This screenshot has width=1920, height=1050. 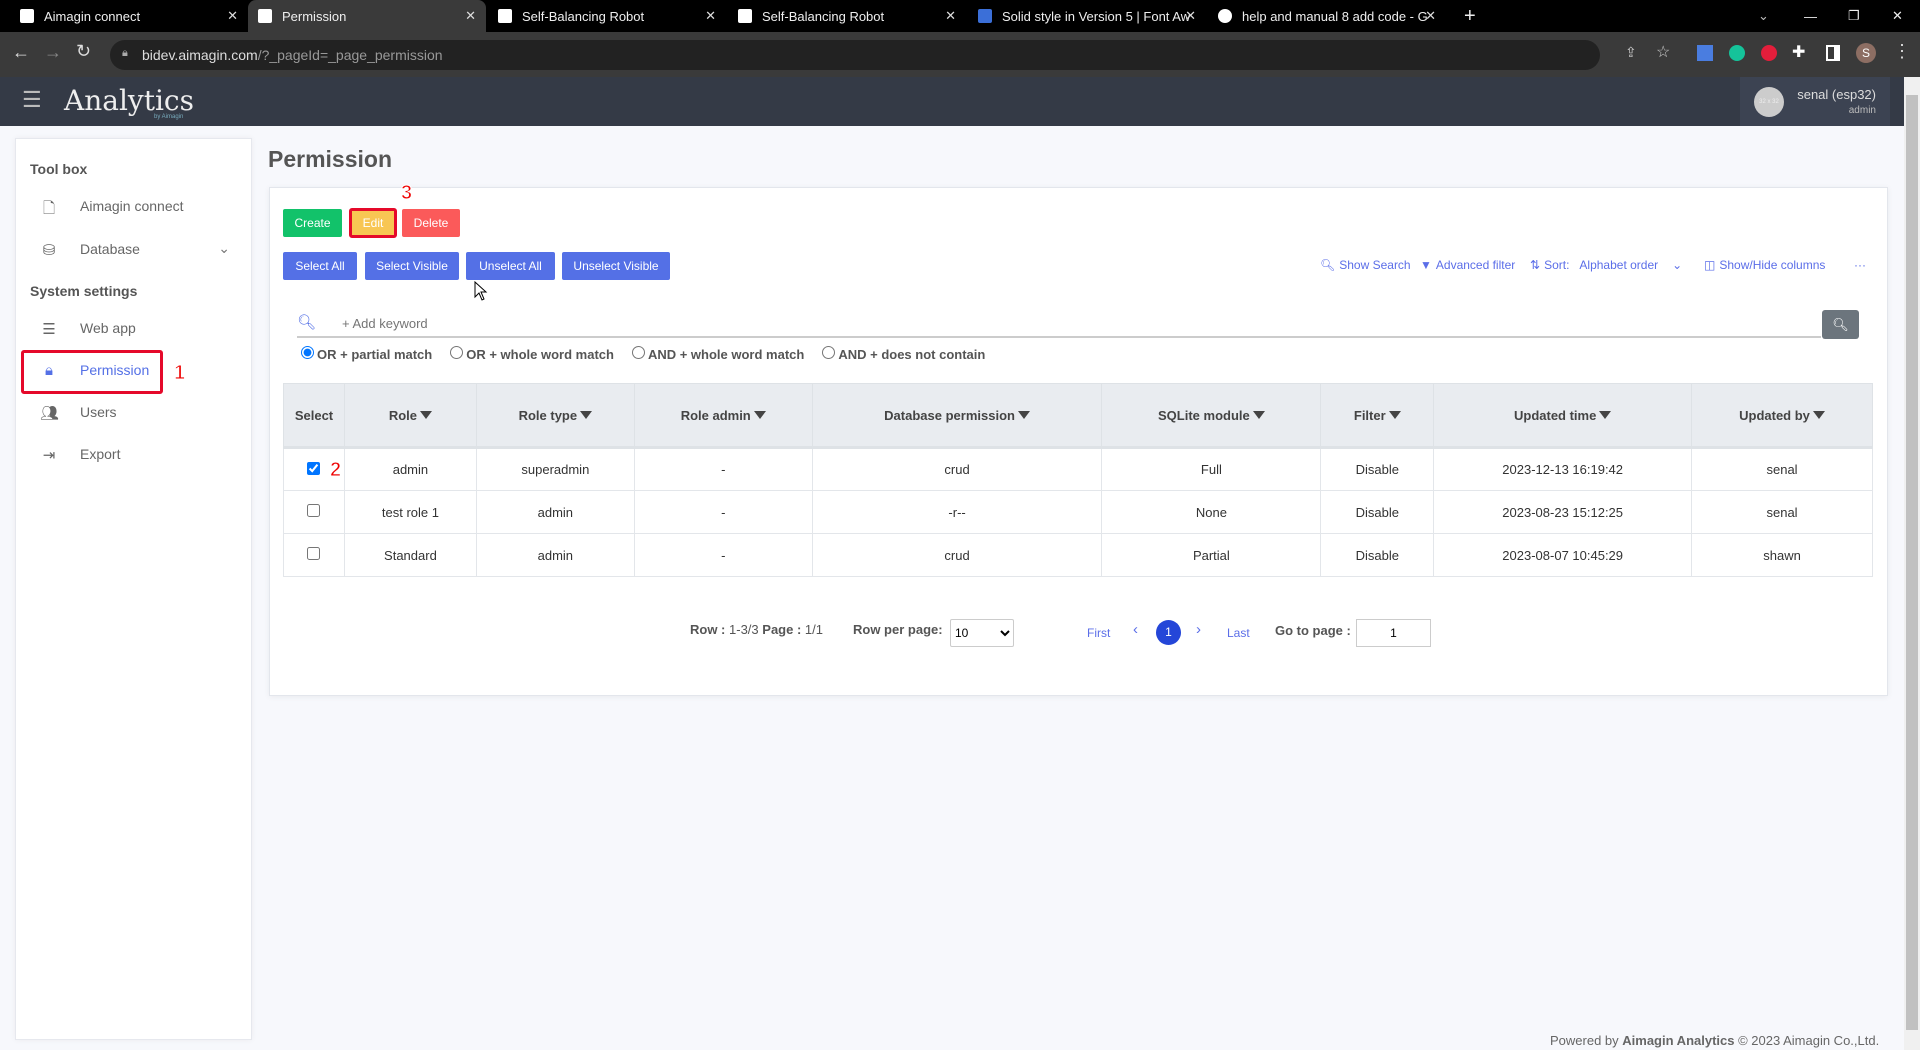 What do you see at coordinates (1798, 52) in the screenshot?
I see `extensions-icon: ✚` at bounding box center [1798, 52].